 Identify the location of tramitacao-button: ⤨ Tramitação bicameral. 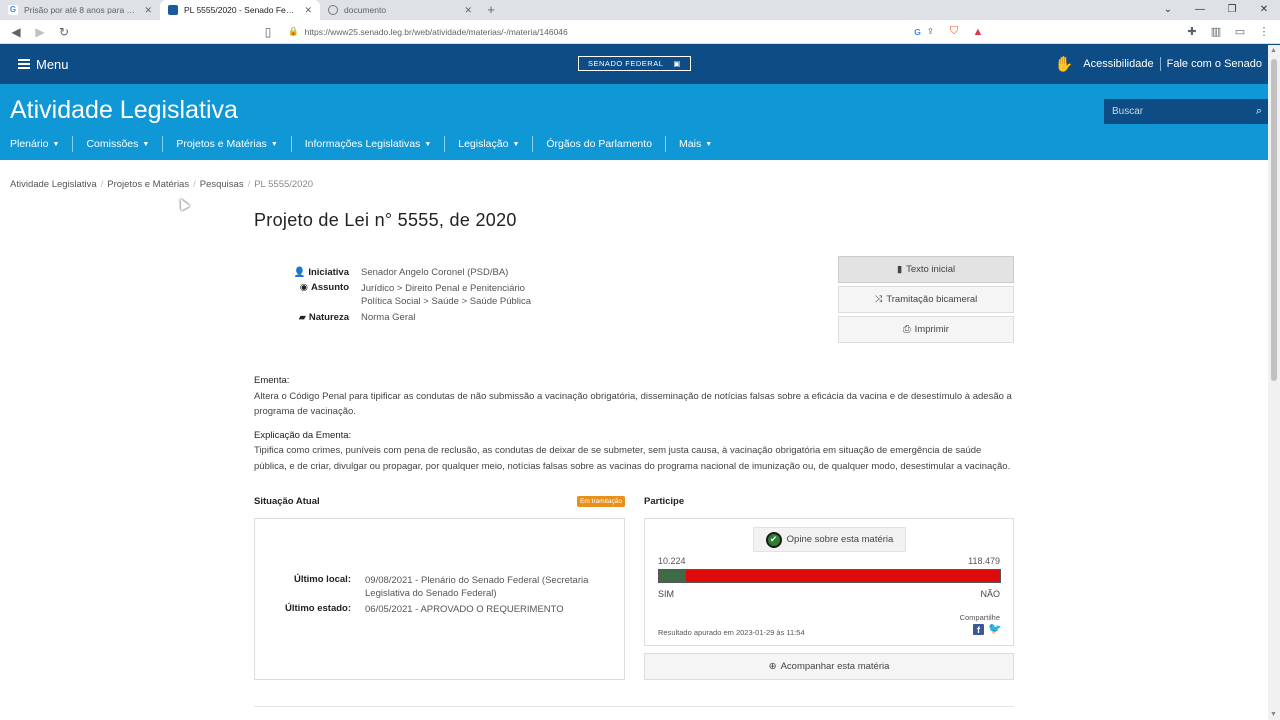
(926, 299).